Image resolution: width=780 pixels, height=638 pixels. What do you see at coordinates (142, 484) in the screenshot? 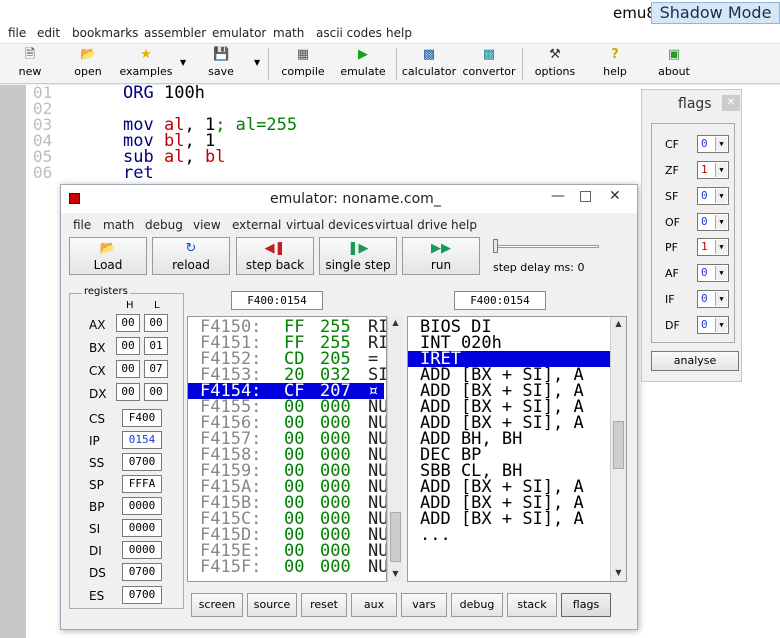
I see `register-value: FFFA` at bounding box center [142, 484].